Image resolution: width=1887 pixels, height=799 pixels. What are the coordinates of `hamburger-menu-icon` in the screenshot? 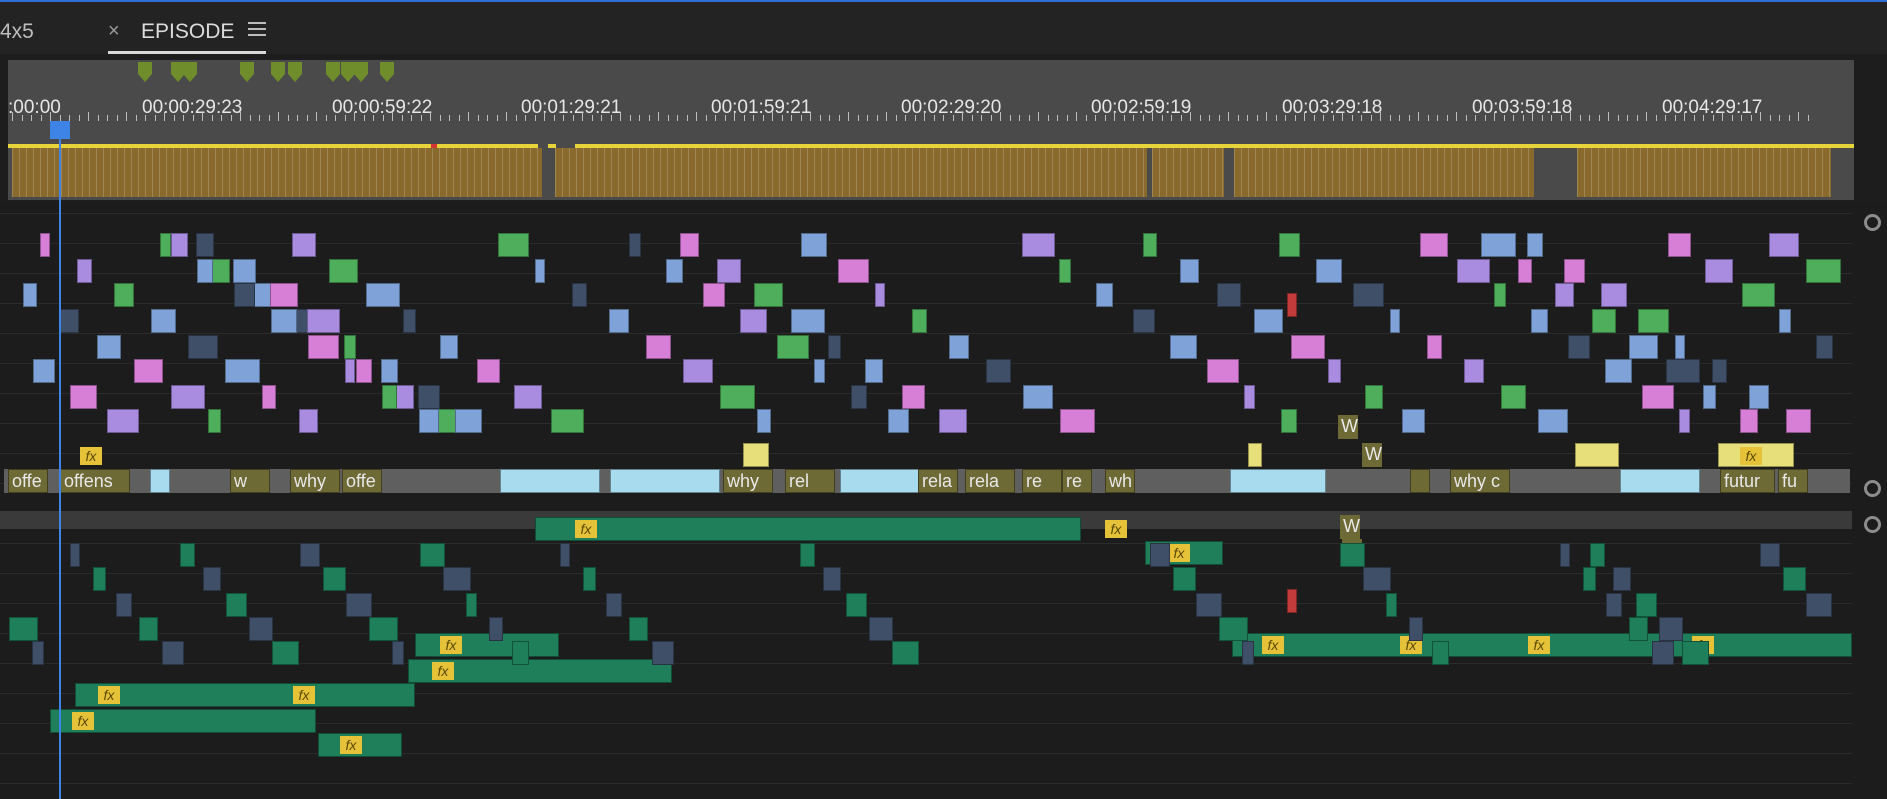 It's located at (257, 31).